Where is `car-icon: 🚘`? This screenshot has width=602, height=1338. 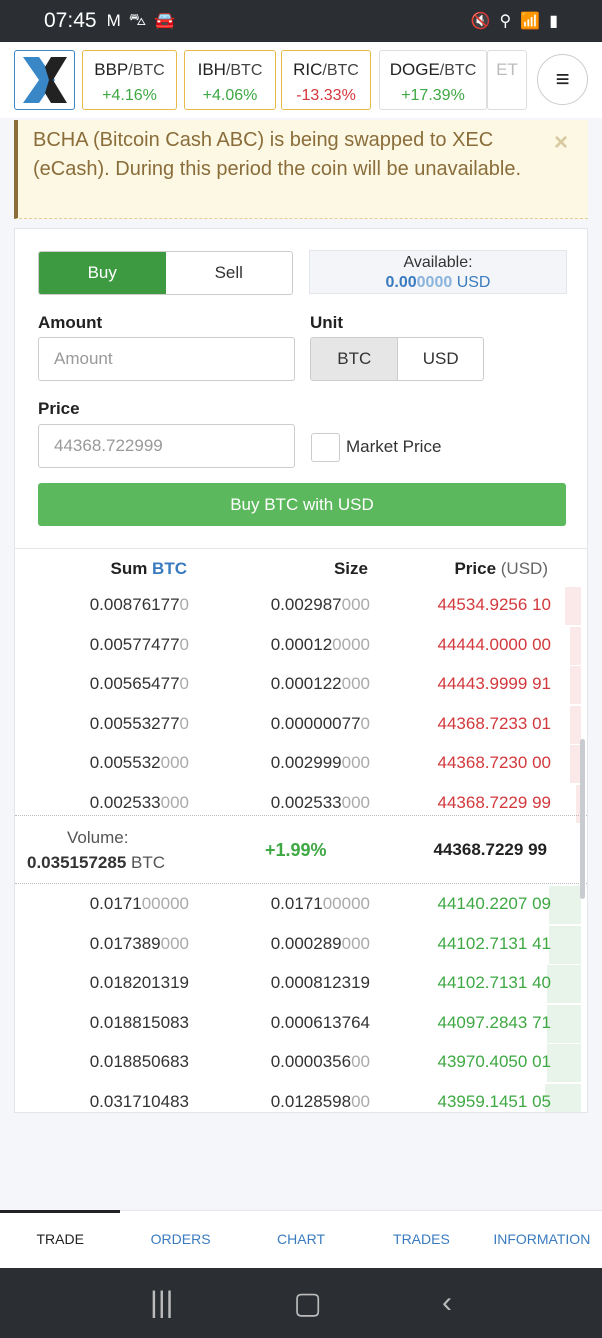 car-icon: 🚘 is located at coordinates (165, 20).